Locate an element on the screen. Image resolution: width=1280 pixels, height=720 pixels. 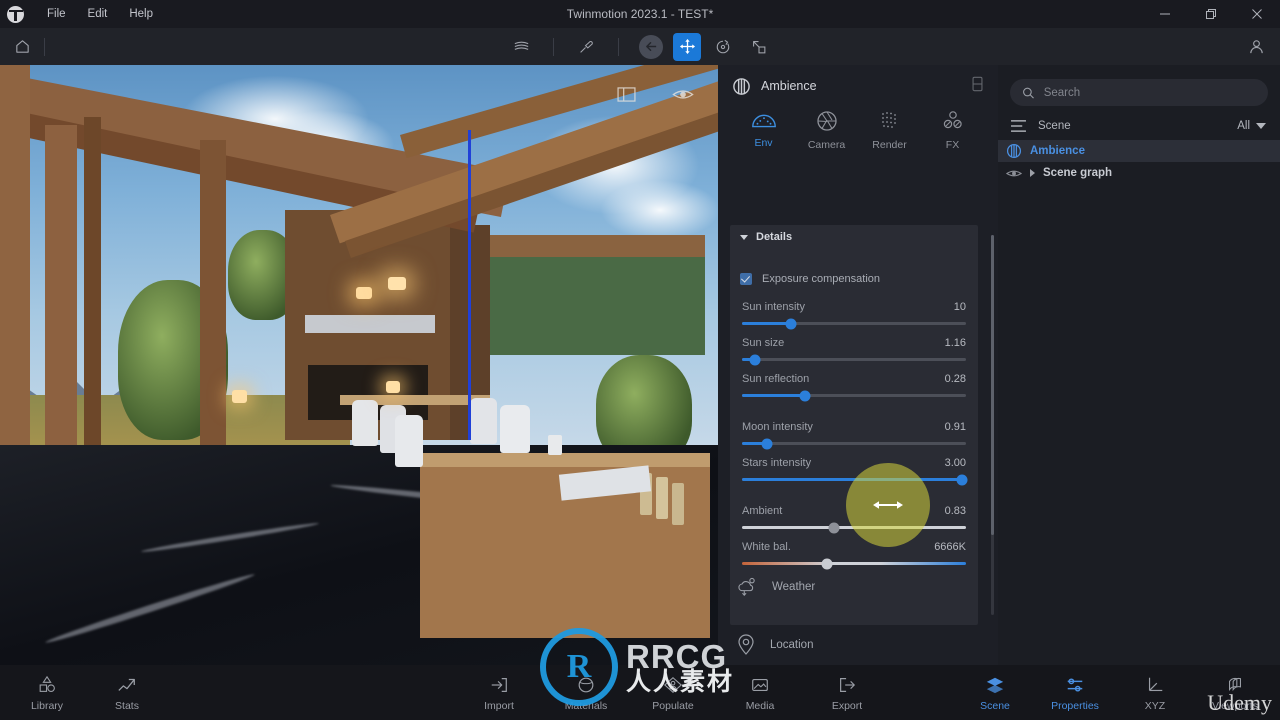
media-image-icon is located at coordinates (760, 685).